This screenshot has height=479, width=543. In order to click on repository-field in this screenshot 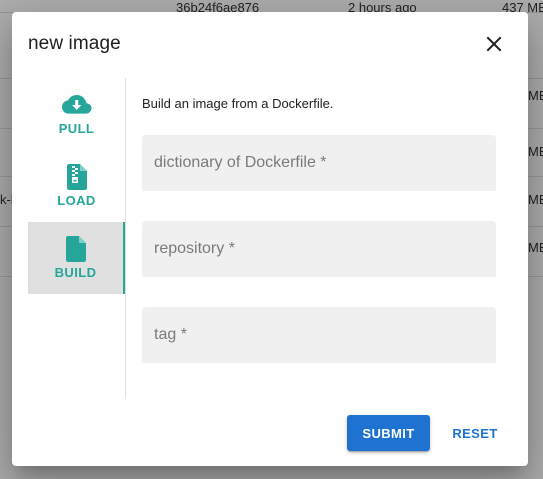, I will do `click(319, 249)`.